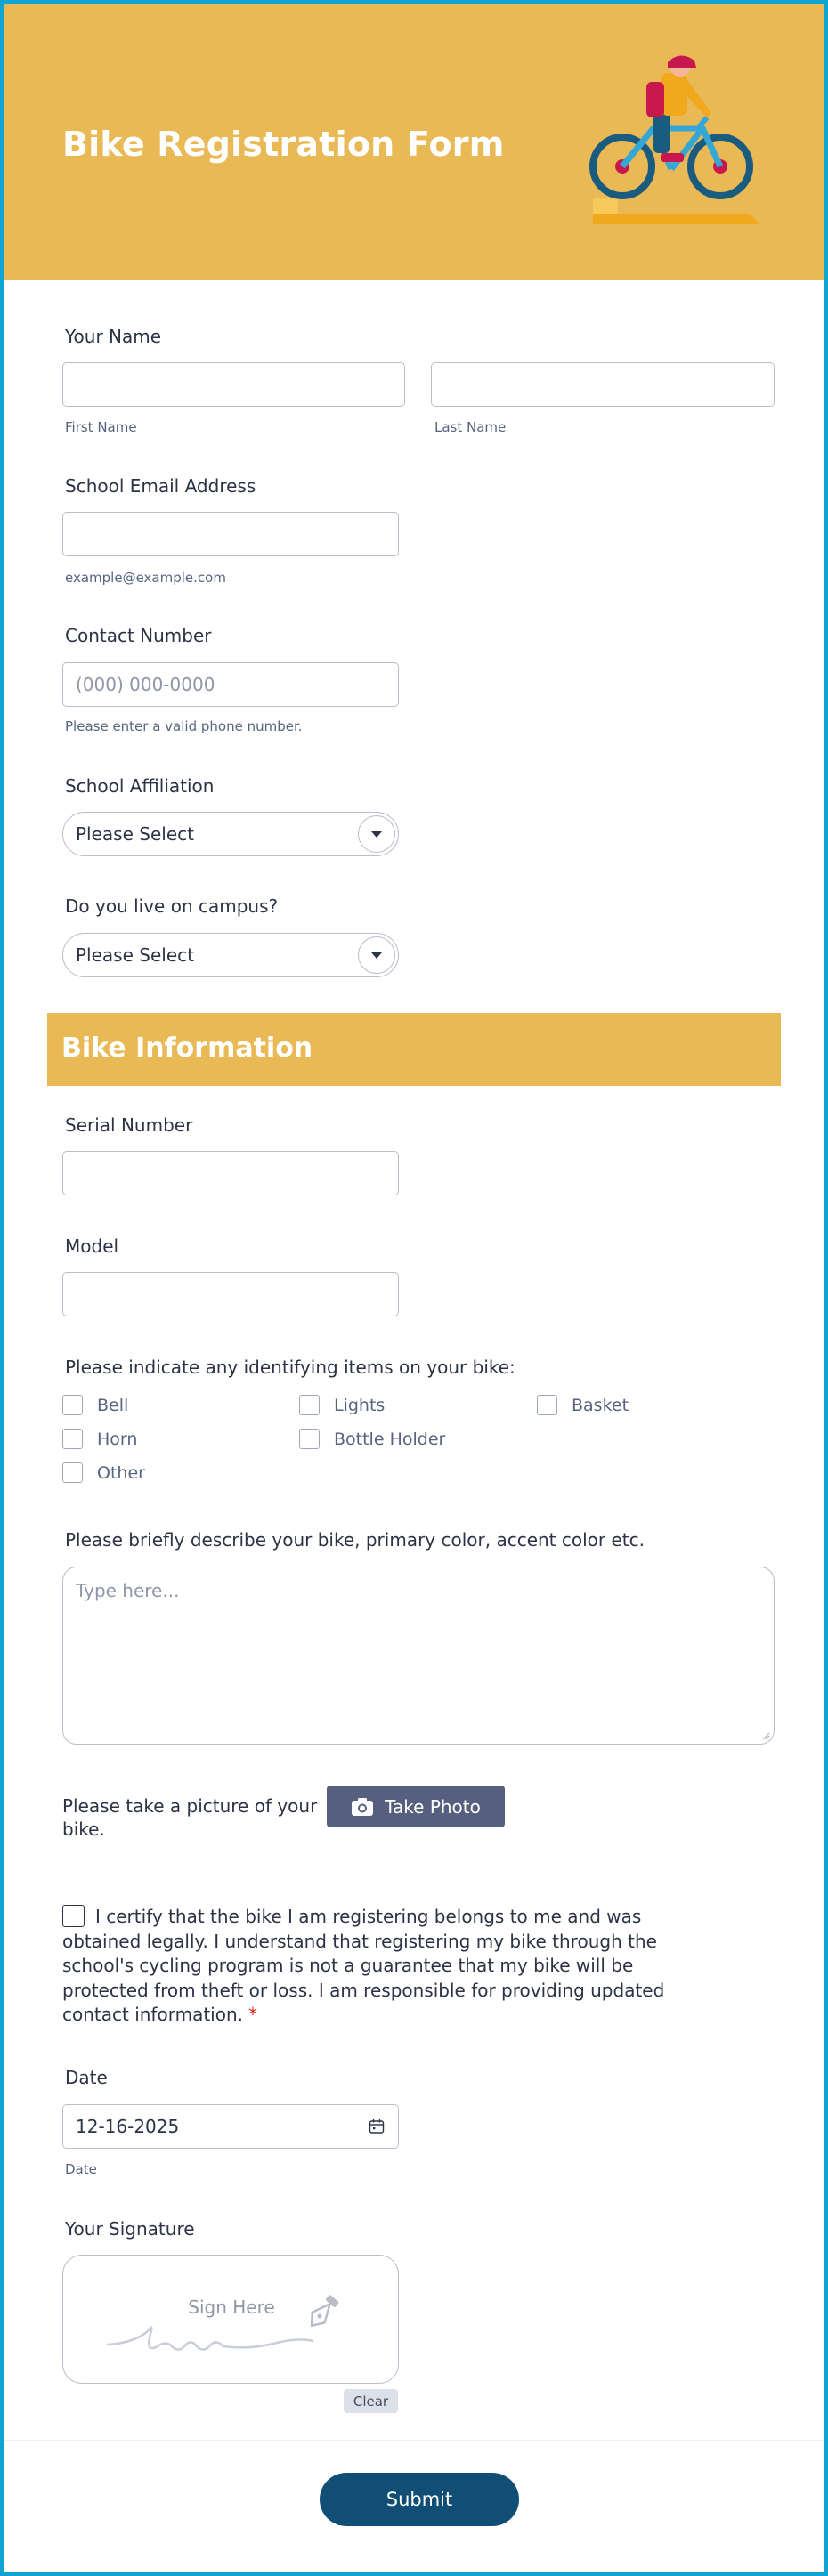  Describe the element at coordinates (135, 955) in the screenshot. I see `campus-selected: Please Select` at that location.